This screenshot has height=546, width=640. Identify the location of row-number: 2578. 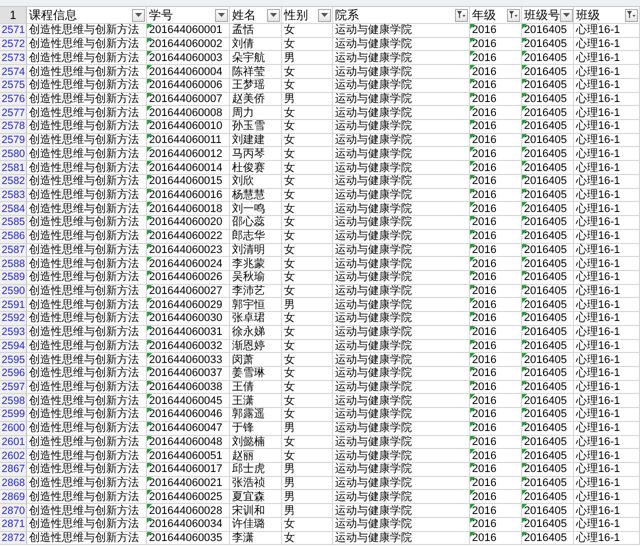
(13, 127).